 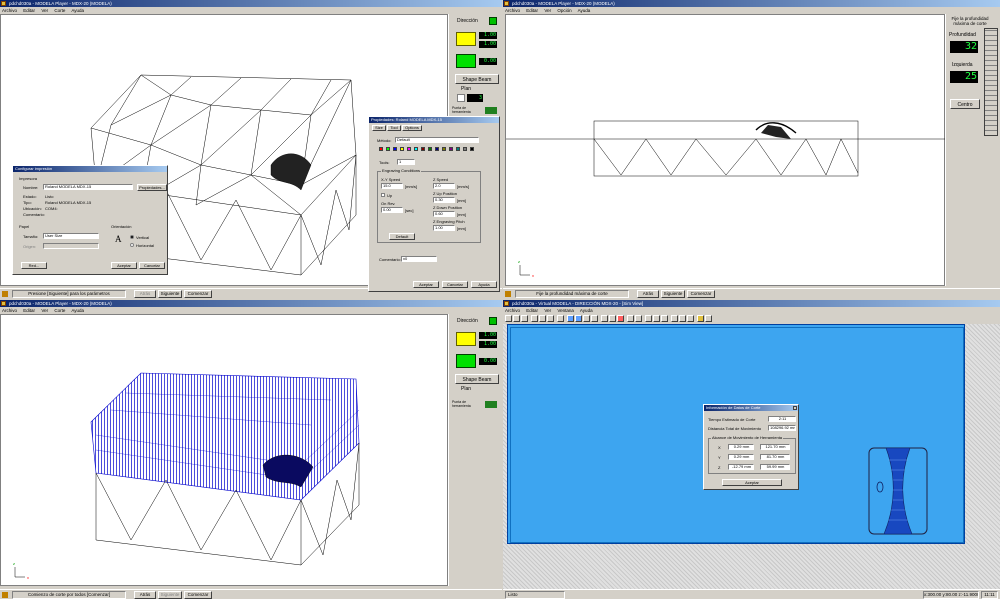 What do you see at coordinates (795, 408) in the screenshot?
I see `close-icon` at bounding box center [795, 408].